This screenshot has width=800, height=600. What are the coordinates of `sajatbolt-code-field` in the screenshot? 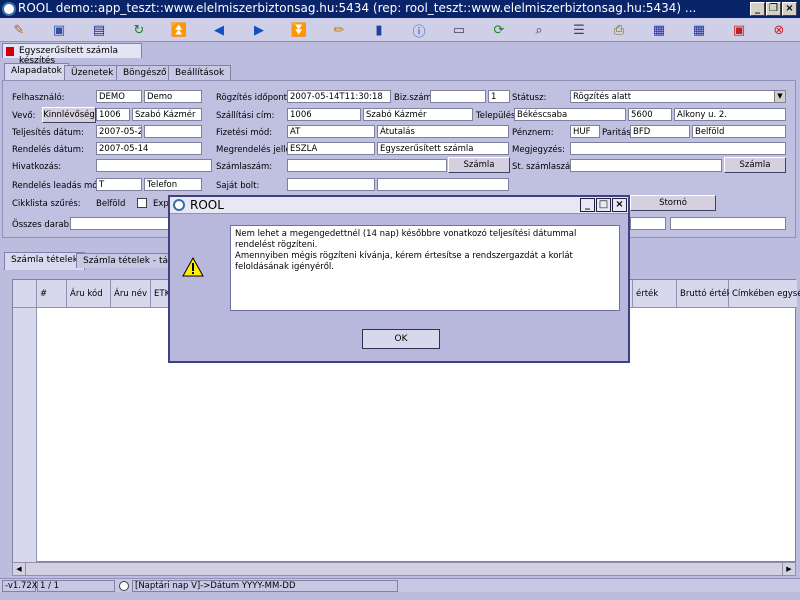 It's located at (331, 184).